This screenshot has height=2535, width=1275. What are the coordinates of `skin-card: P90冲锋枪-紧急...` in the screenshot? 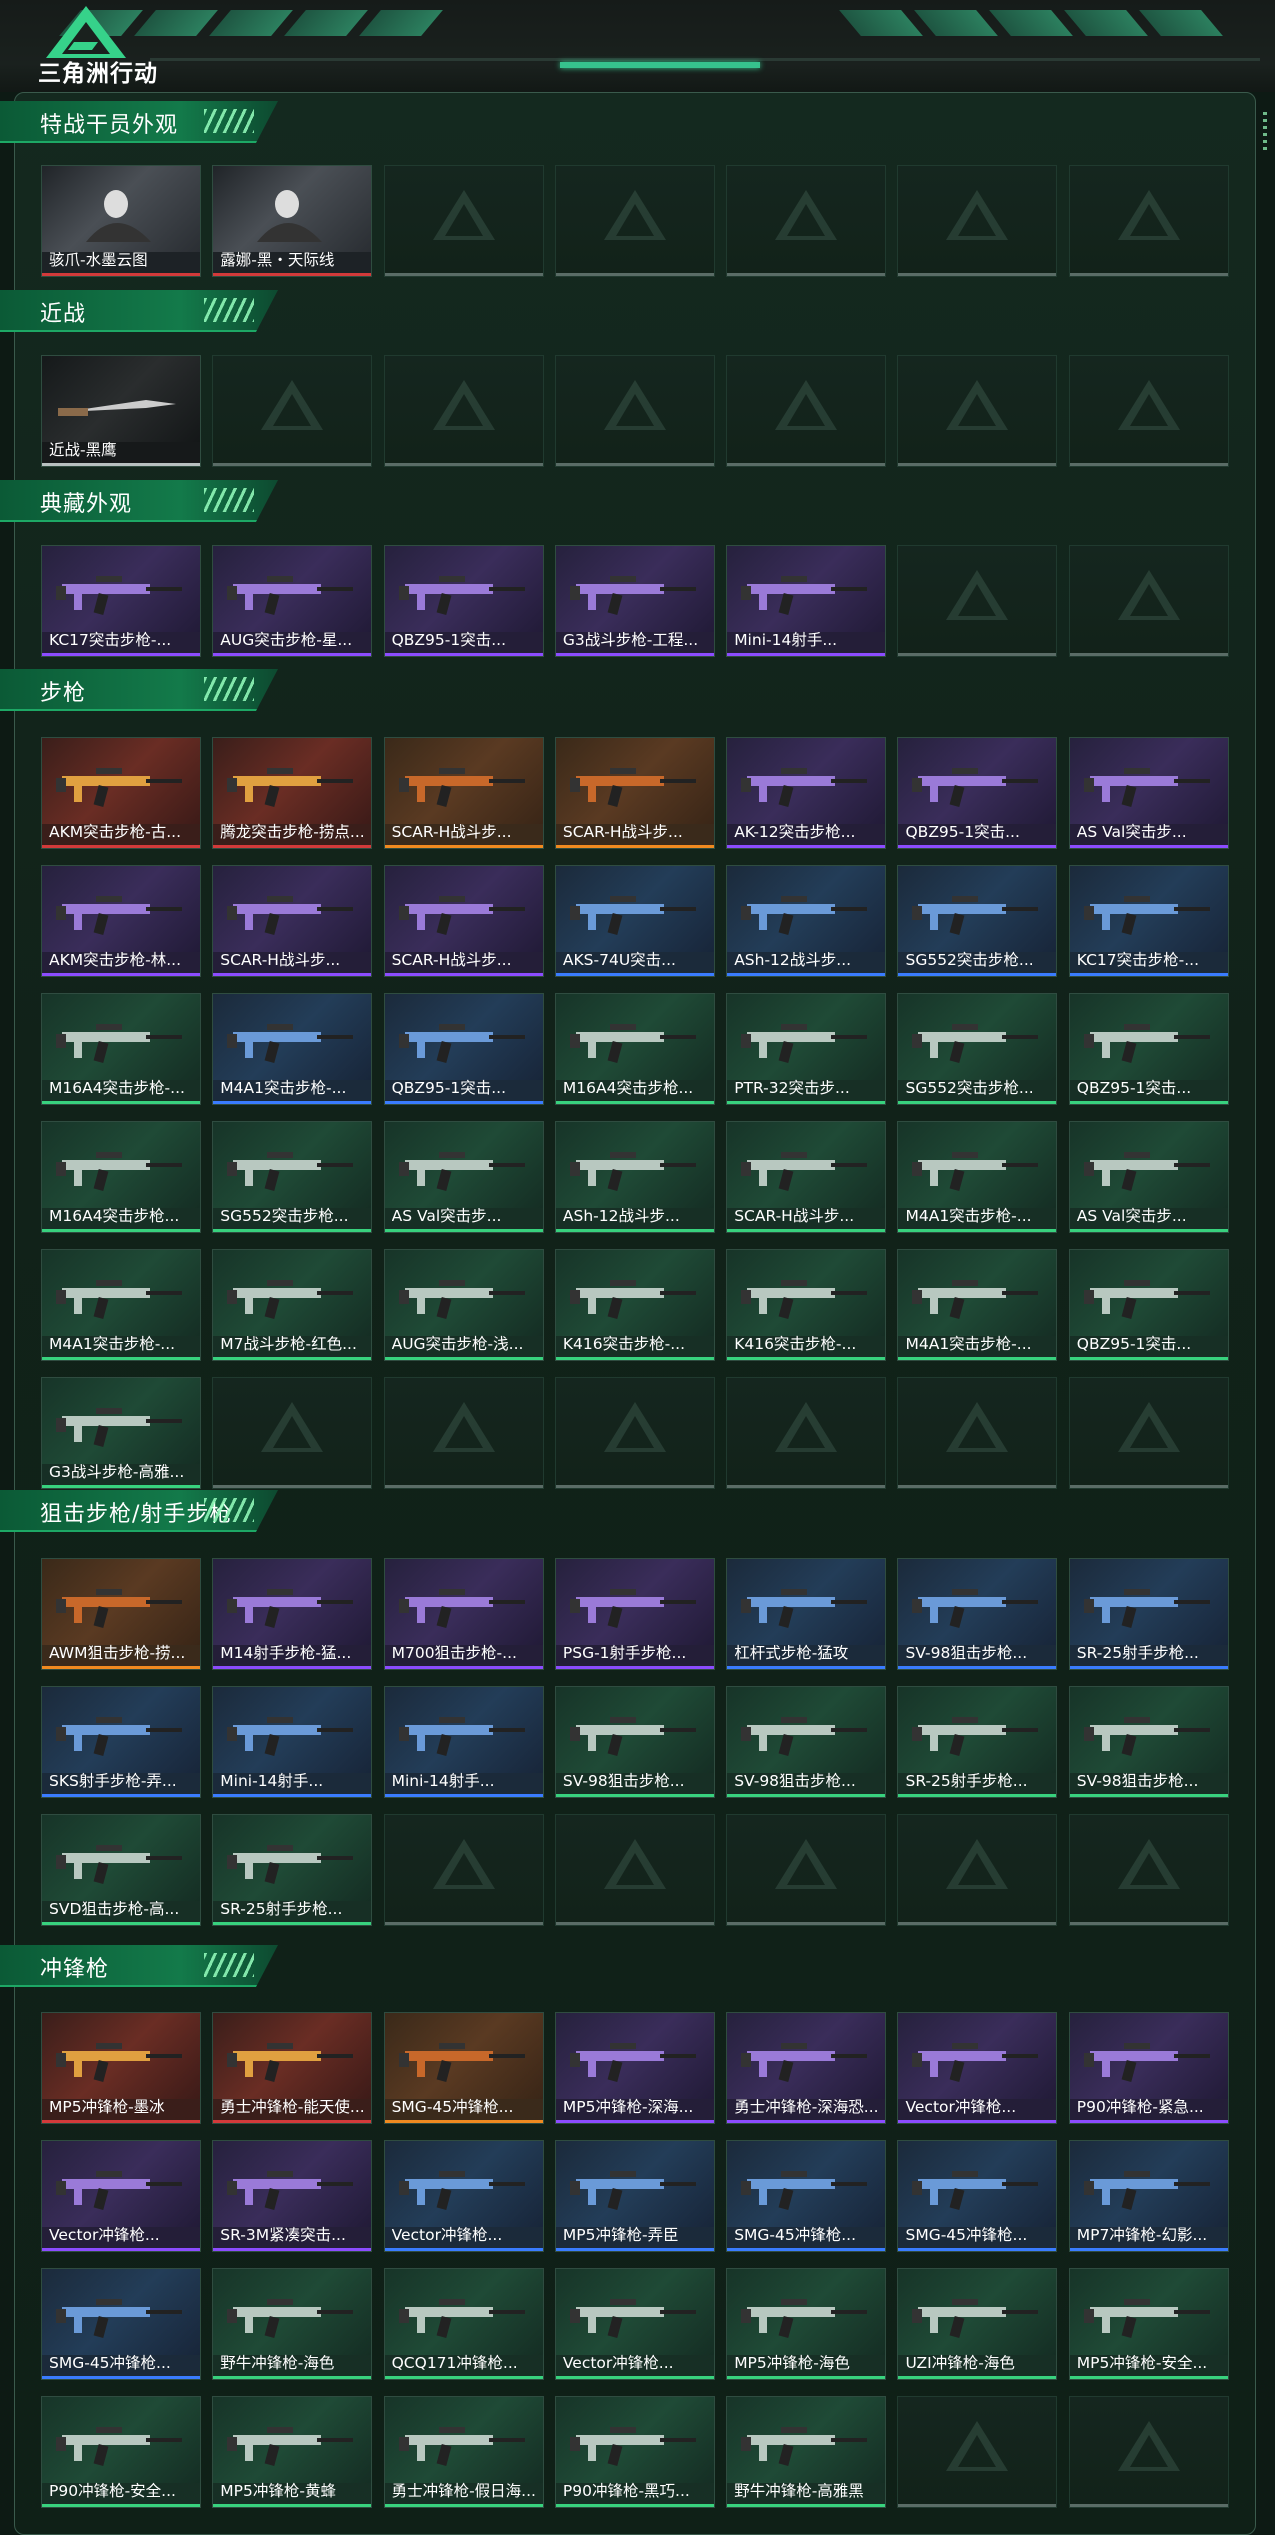 It's located at (1148, 2068).